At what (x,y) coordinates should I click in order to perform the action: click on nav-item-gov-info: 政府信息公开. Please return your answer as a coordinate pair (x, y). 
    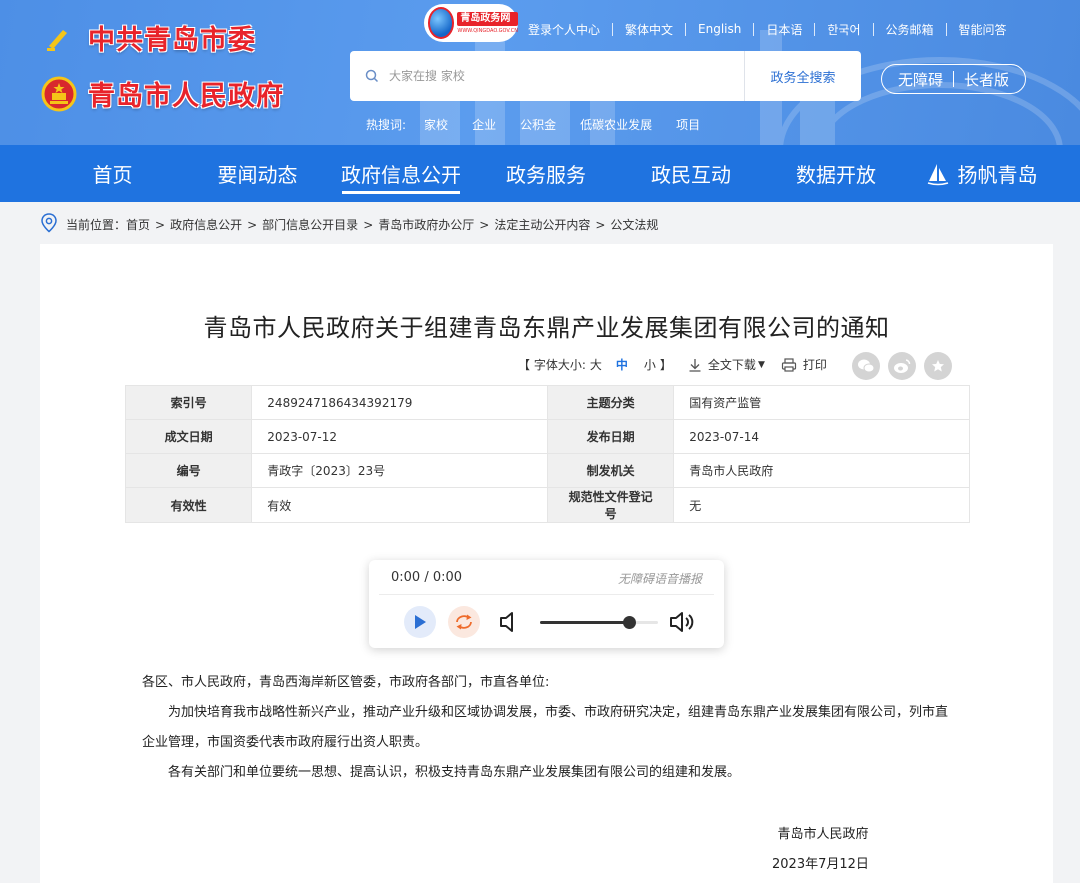
    Looking at the image, I should click on (401, 173).